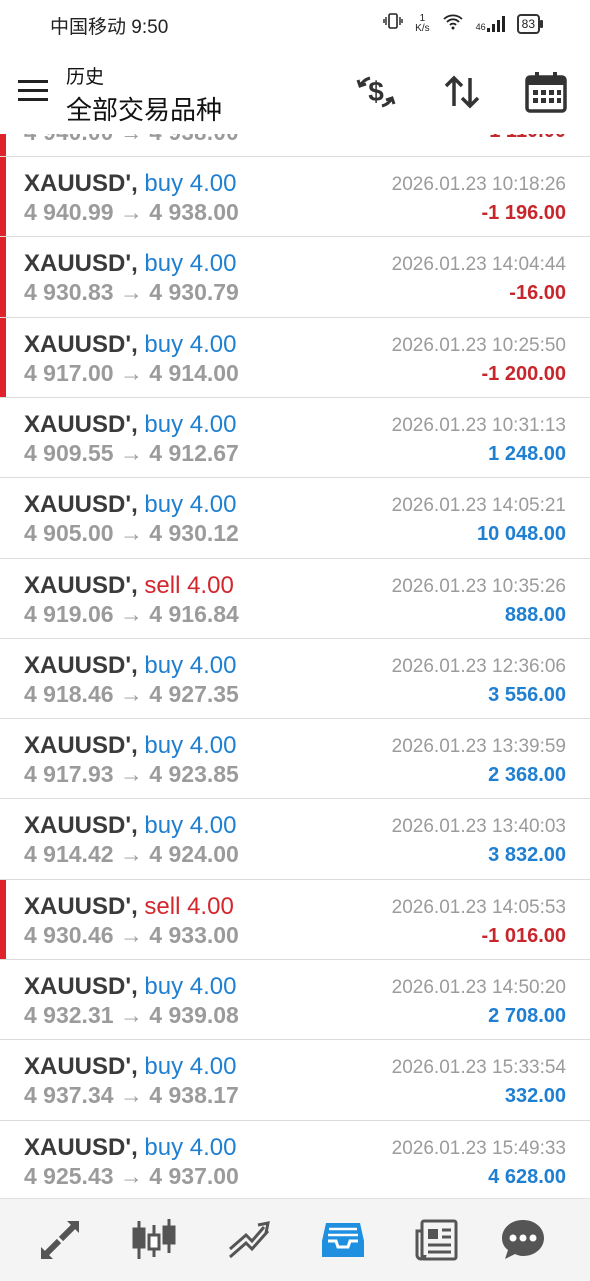  I want to click on deal-prices: 4 917.93 → 4 923.85, so click(131, 774).